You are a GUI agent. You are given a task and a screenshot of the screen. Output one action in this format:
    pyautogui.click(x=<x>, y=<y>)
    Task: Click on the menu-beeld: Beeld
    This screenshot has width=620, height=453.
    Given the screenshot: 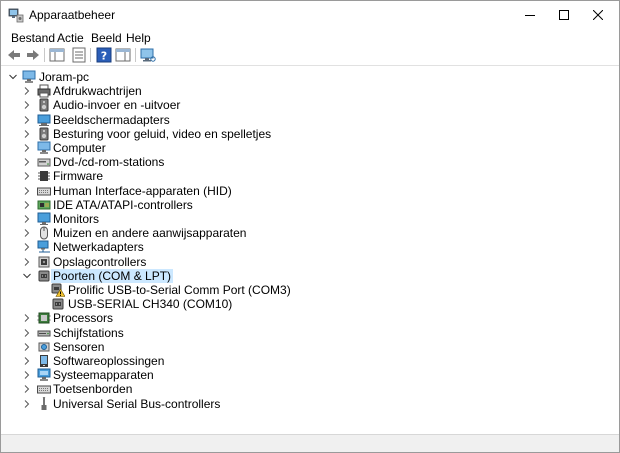 What is the action you would take?
    pyautogui.click(x=106, y=38)
    